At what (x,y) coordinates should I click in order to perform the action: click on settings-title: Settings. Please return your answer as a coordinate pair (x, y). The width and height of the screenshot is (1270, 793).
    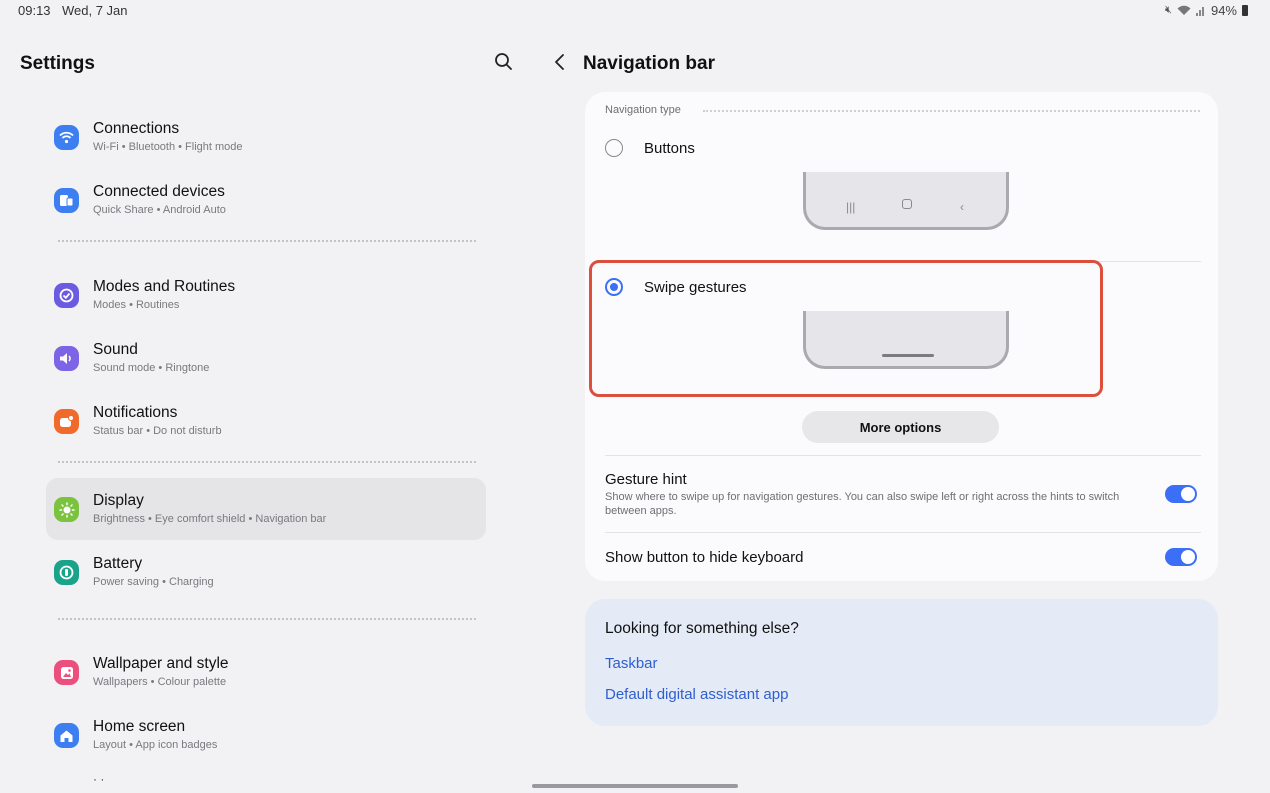
    Looking at the image, I should click on (57, 63).